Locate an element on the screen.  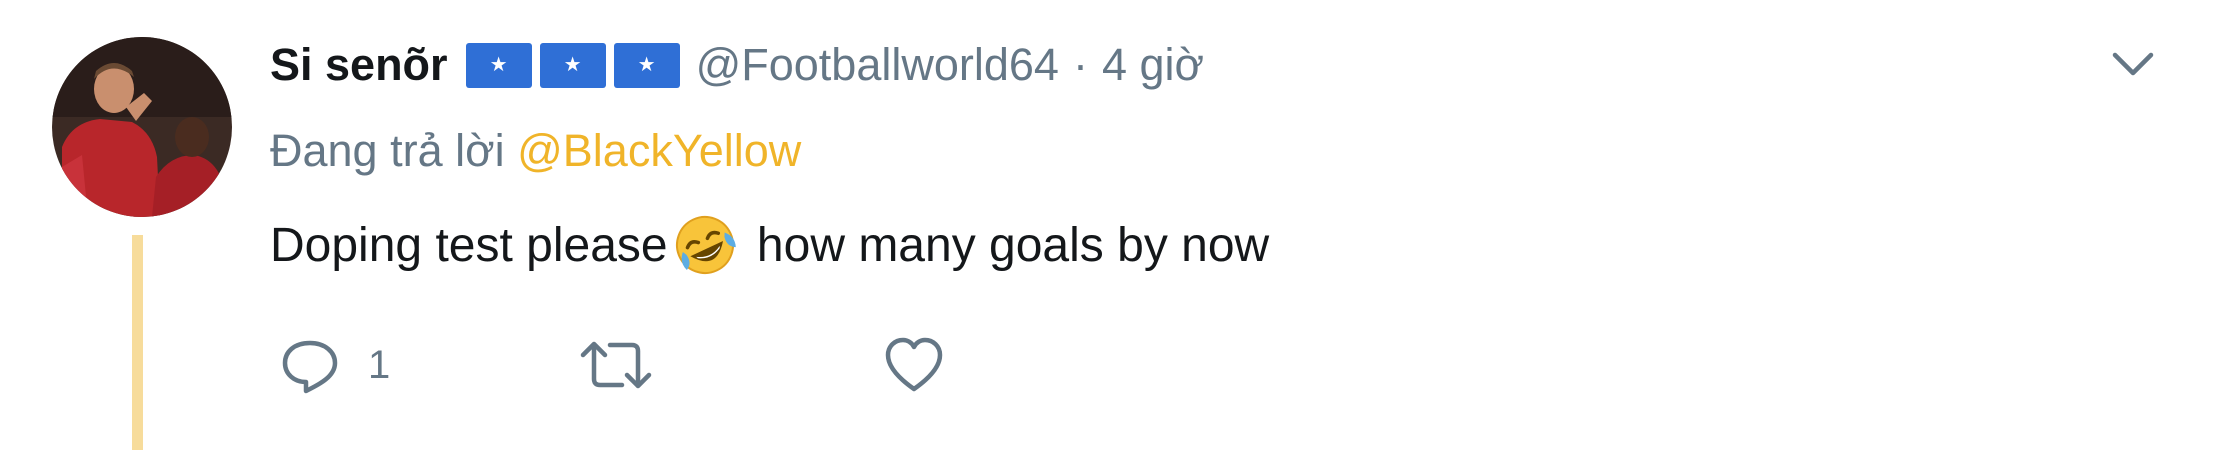
replying-to: Đang trả lời @BlackYellow is located at coordinates (535, 151).